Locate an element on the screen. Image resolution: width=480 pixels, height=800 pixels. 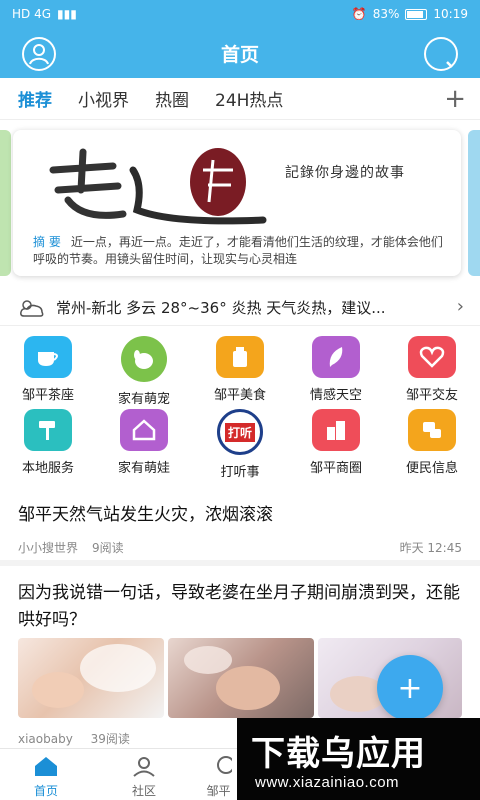
battery-icon is located at coordinates (416, 14).